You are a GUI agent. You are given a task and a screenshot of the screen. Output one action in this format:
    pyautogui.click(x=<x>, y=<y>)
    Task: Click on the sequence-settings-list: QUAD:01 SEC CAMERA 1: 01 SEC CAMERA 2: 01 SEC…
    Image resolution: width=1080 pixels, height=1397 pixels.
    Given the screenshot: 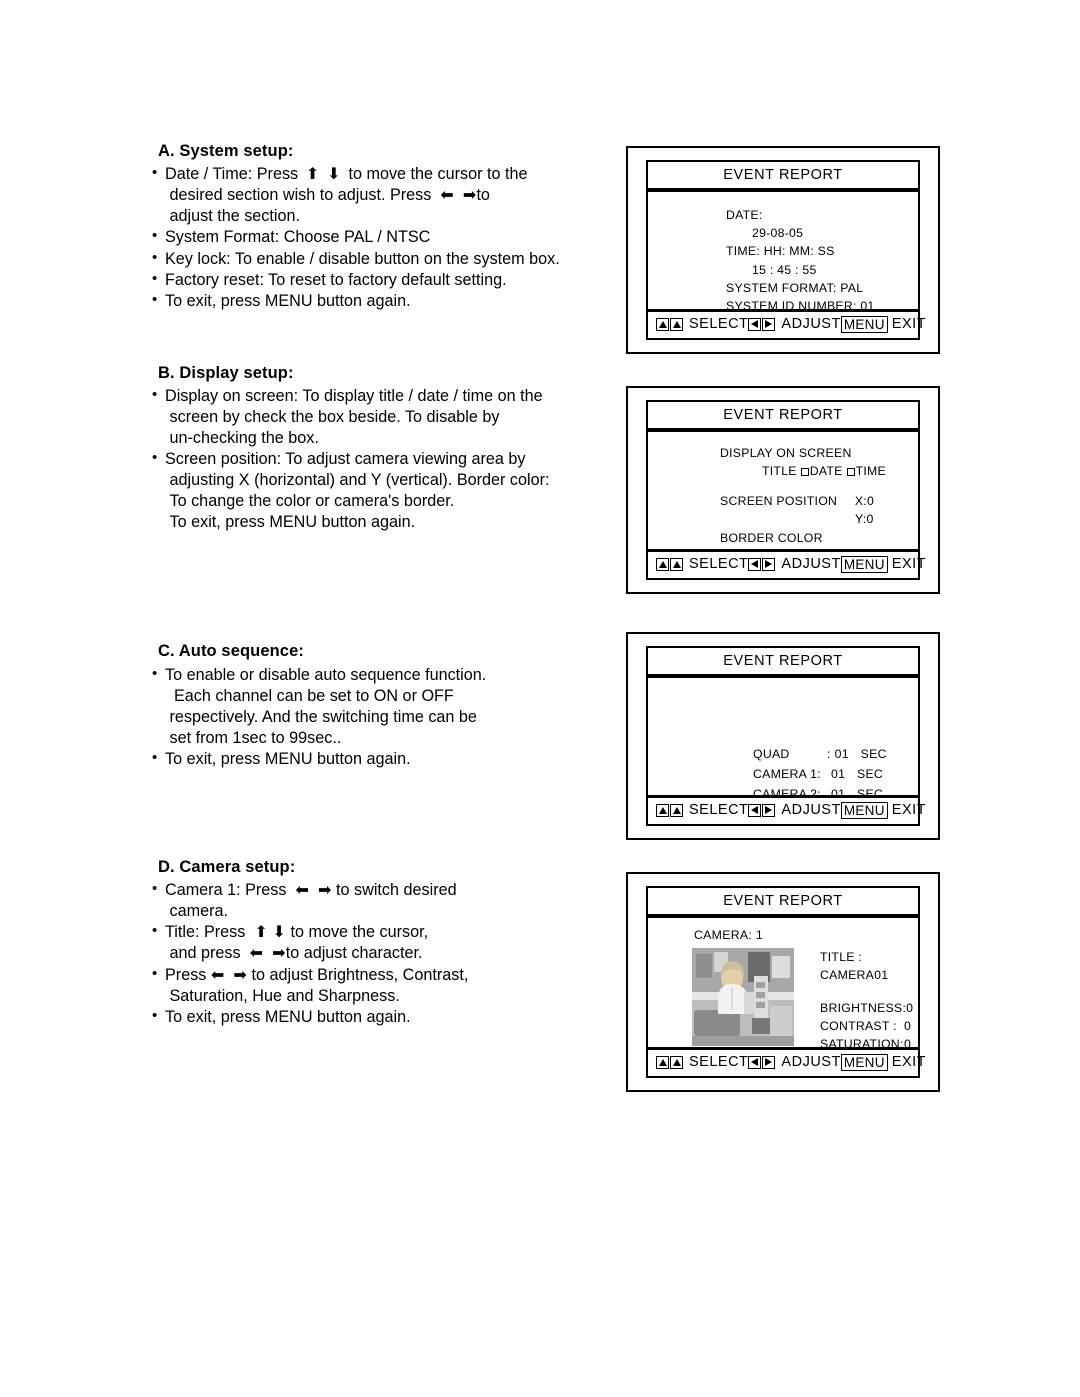 What is the action you would take?
    pyautogui.click(x=820, y=770)
    